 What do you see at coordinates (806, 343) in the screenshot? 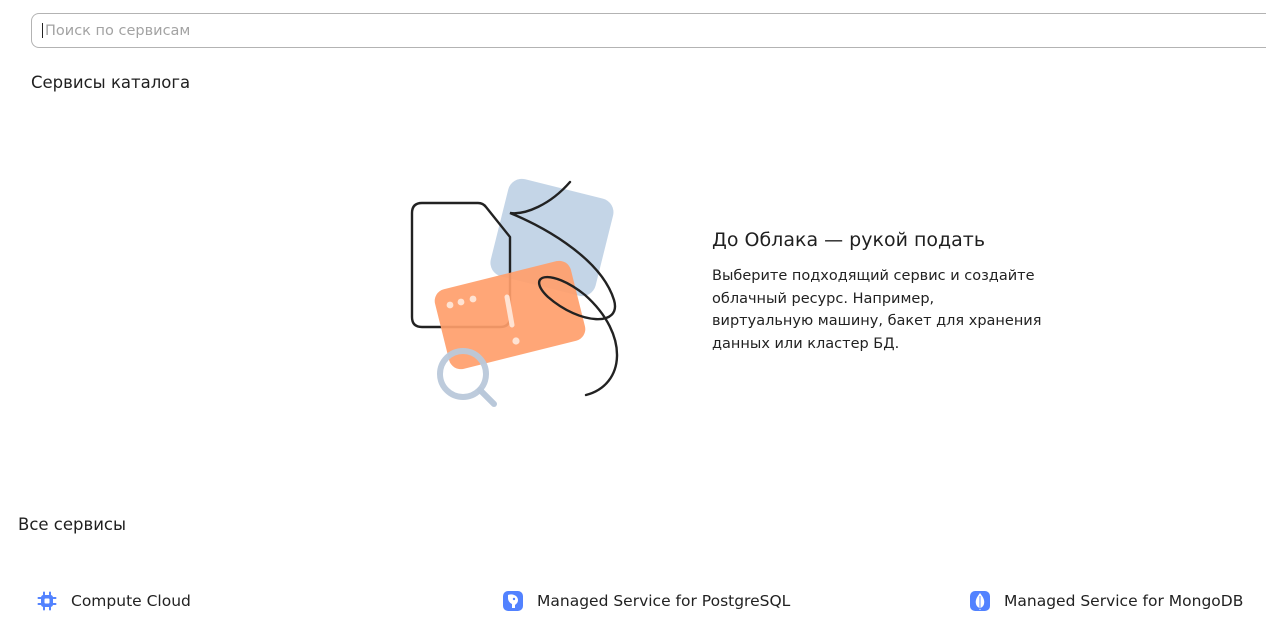
I see `empty-state-line: данных или кластер БД.` at bounding box center [806, 343].